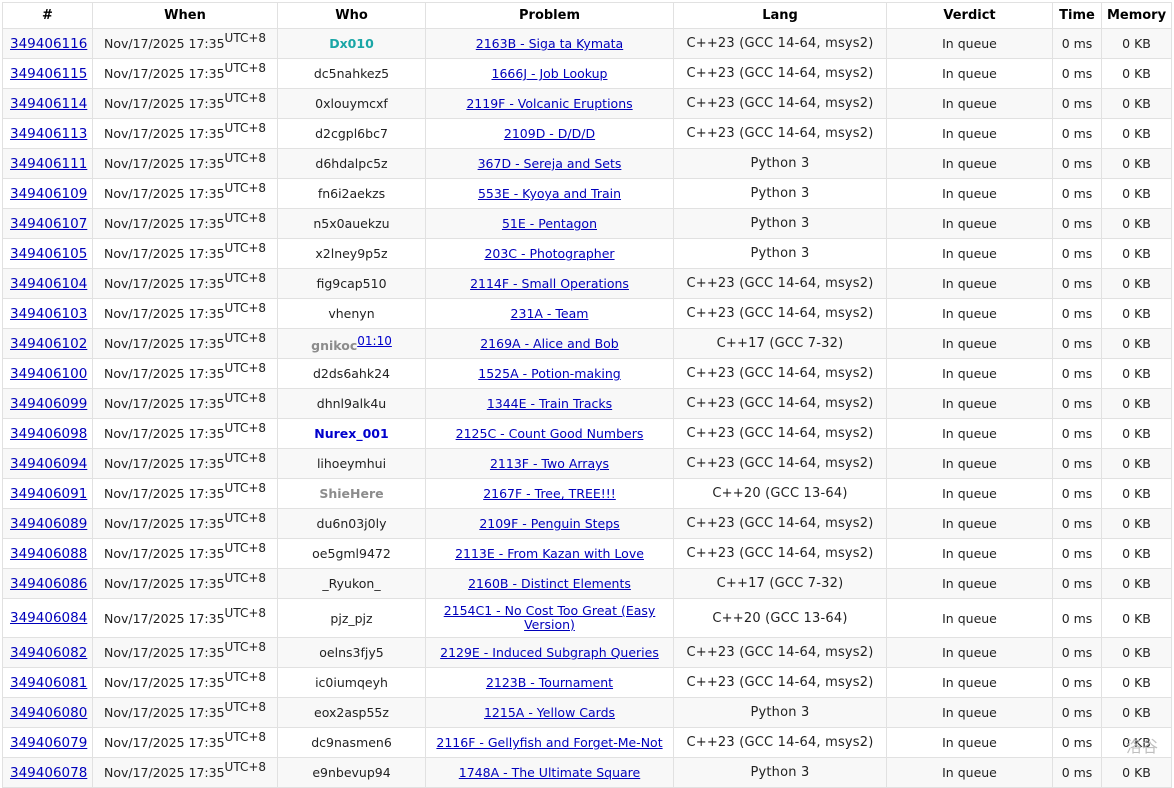 This screenshot has width=1174, height=788. Describe the element at coordinates (48, 344) in the screenshot. I see `submission-id-link: 349406102` at that location.